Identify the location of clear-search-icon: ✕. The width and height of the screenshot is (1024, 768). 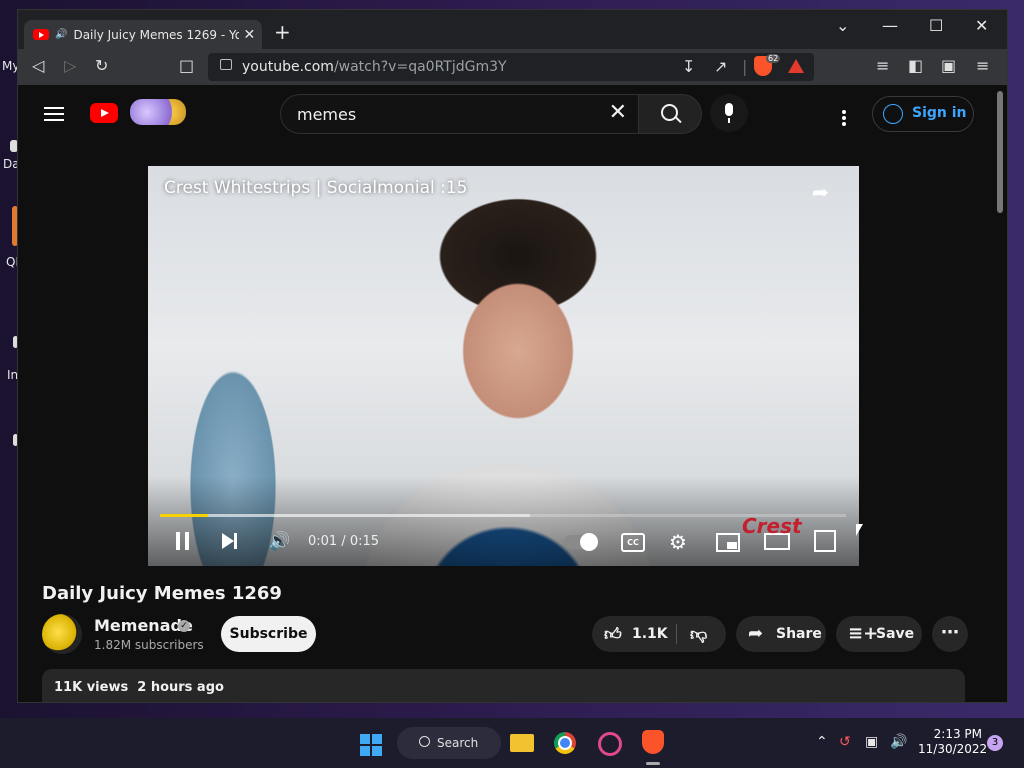
(618, 112).